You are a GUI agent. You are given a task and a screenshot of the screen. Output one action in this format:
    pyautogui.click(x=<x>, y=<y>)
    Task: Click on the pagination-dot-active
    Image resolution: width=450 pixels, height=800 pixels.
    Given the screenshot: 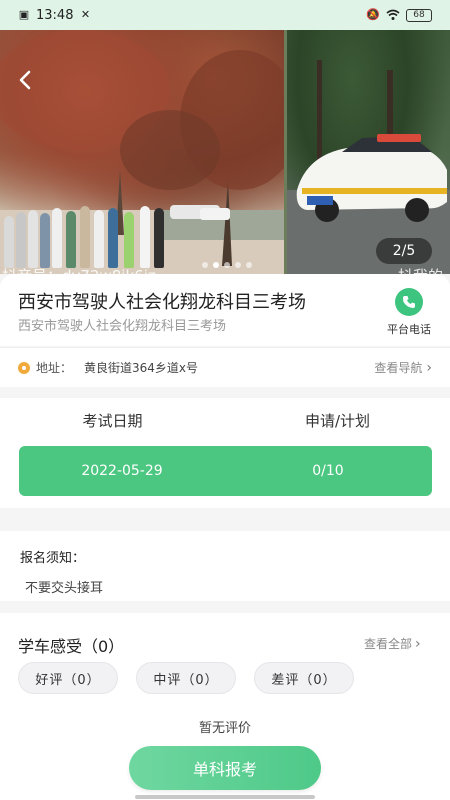 What is the action you would take?
    pyautogui.click(x=216, y=265)
    